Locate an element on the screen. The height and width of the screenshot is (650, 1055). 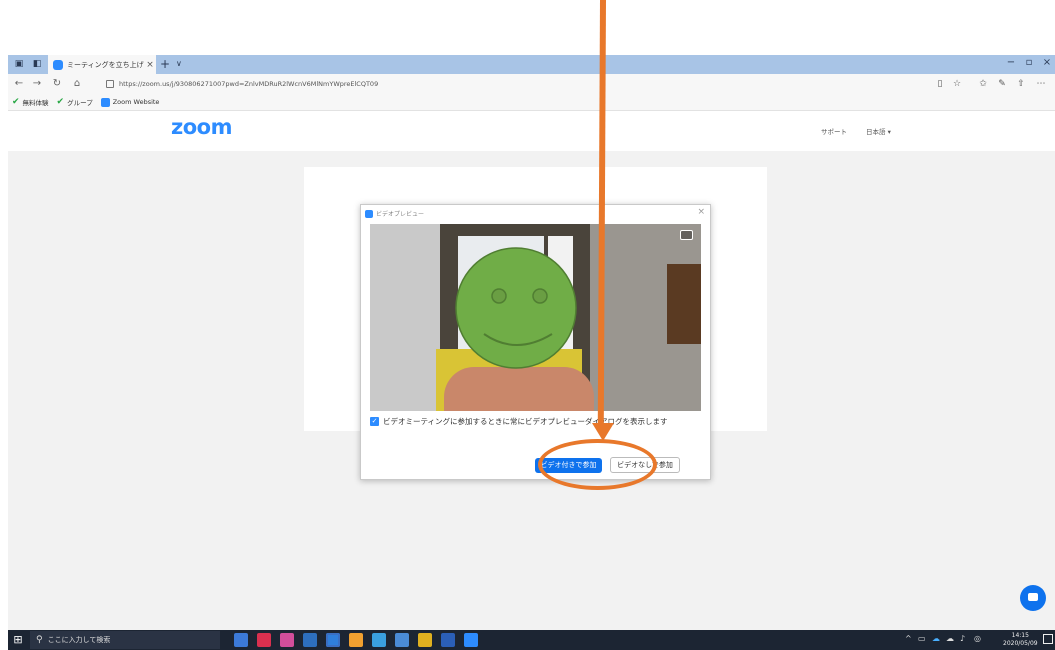
search-icon: ⚲ is located at coordinates (39, 640).